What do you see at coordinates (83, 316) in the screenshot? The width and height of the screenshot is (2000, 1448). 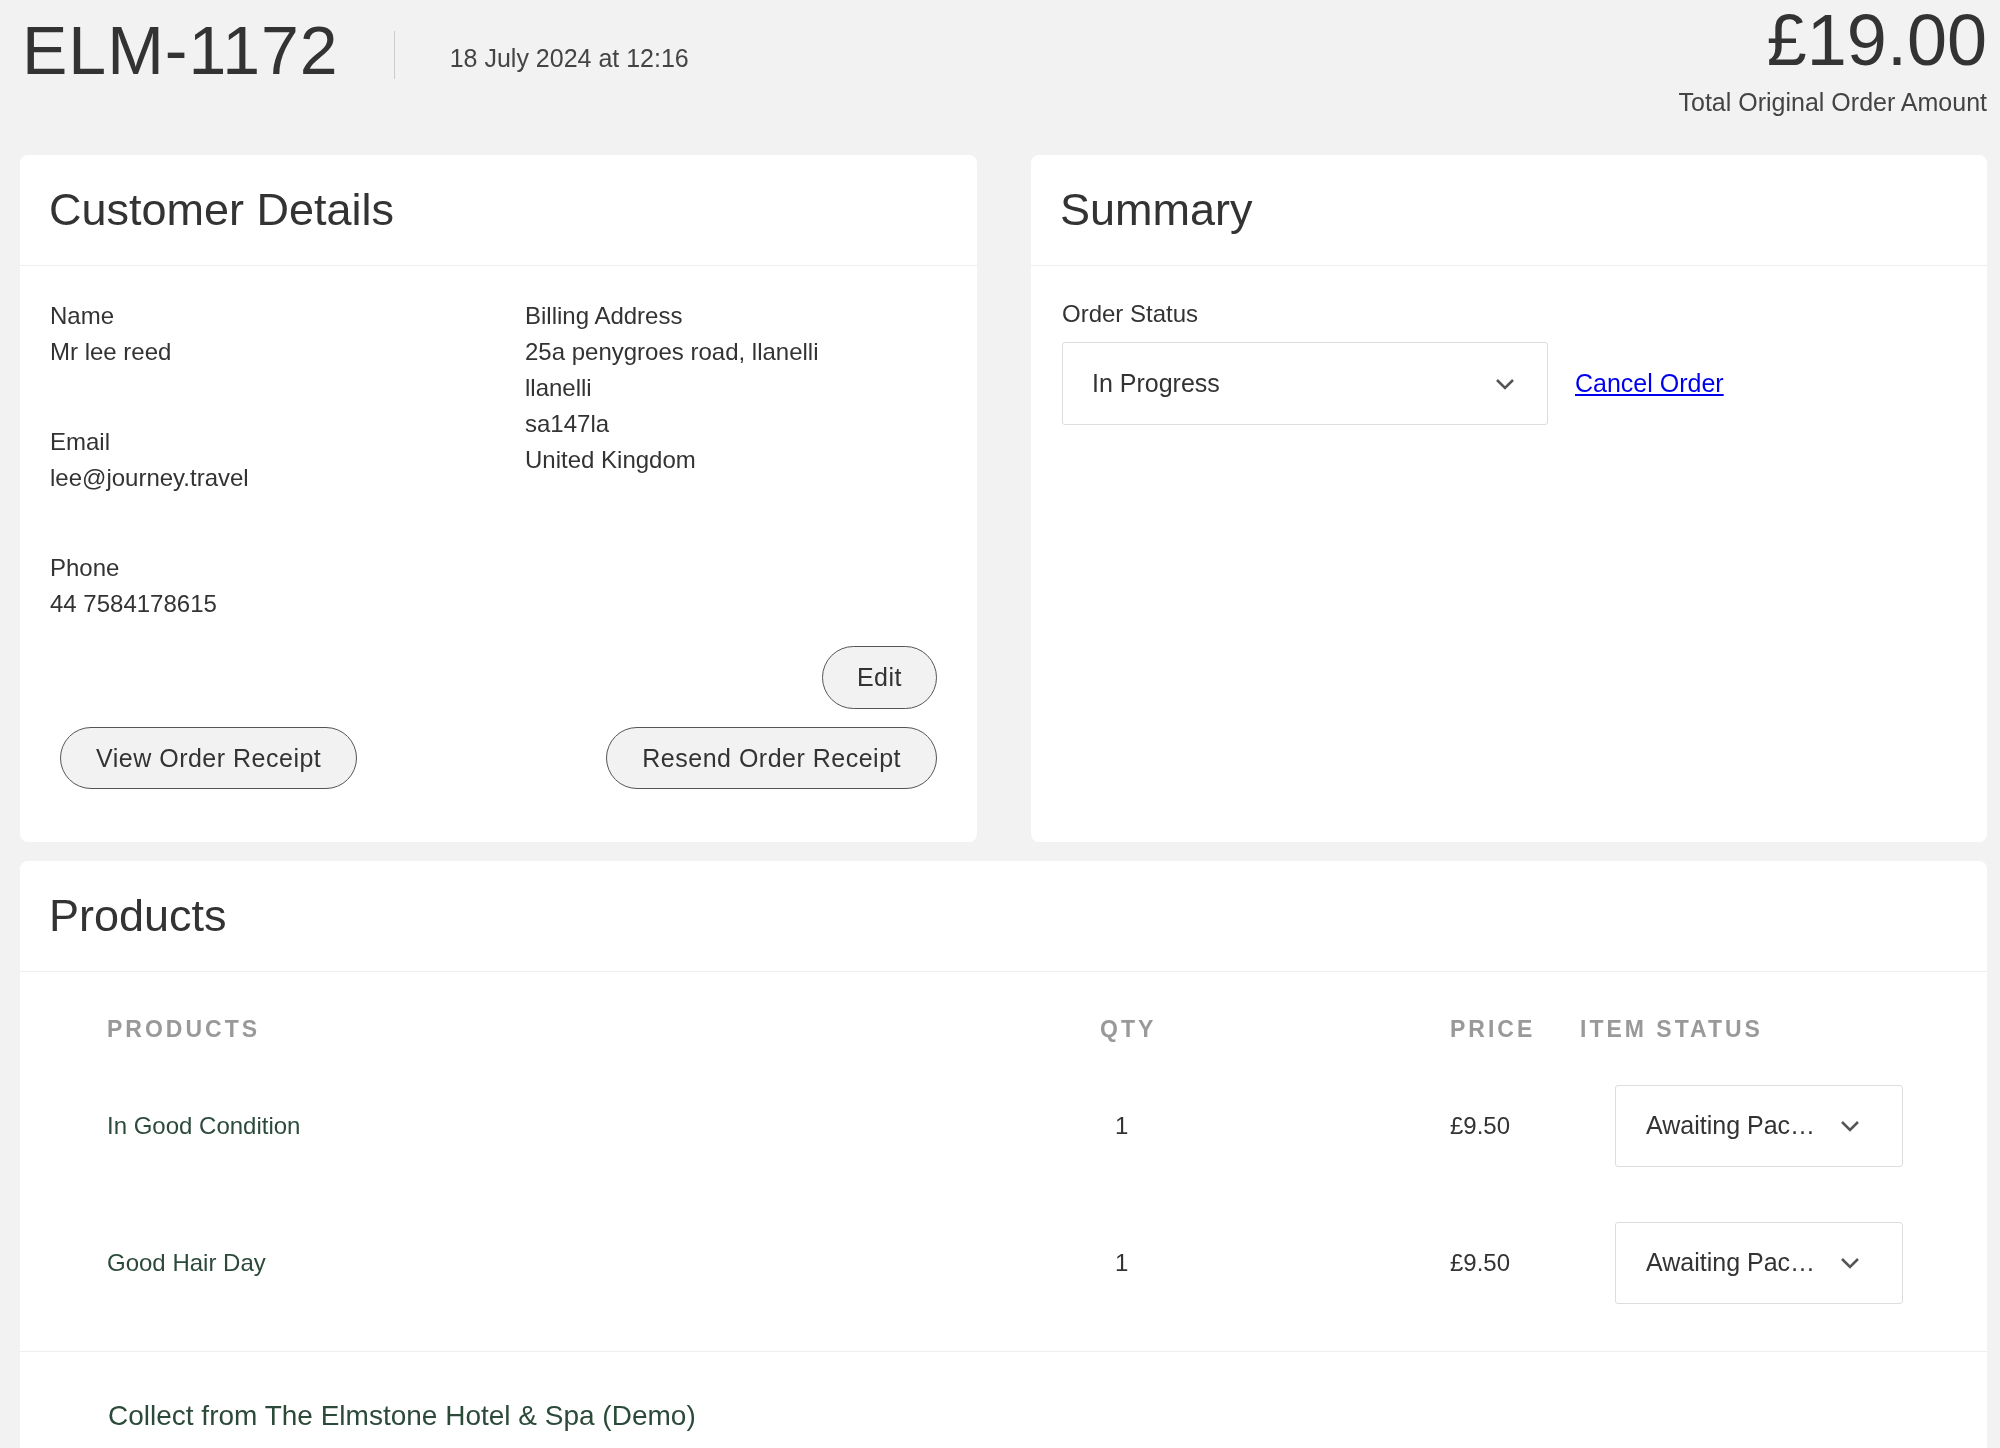 I see `field-label: Name` at bounding box center [83, 316].